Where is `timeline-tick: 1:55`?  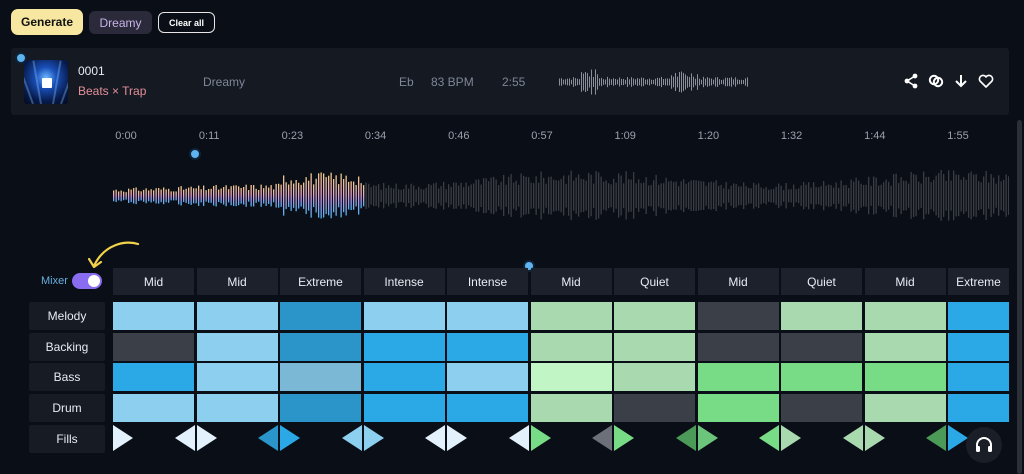
timeline-tick: 1:55 is located at coordinates (958, 136).